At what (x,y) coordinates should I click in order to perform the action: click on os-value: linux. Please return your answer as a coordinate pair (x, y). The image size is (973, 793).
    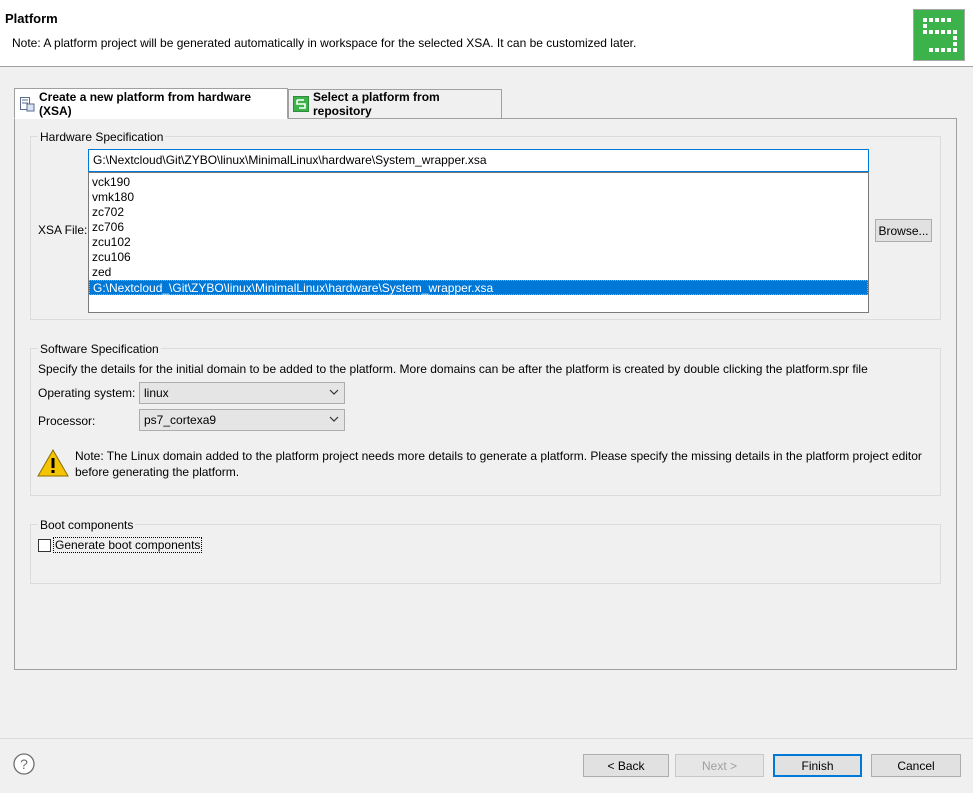
    Looking at the image, I should click on (156, 393).